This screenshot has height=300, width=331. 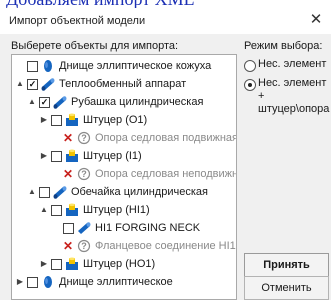 I want to click on mode-option-element-label: Нес. элемент, so click(x=292, y=64).